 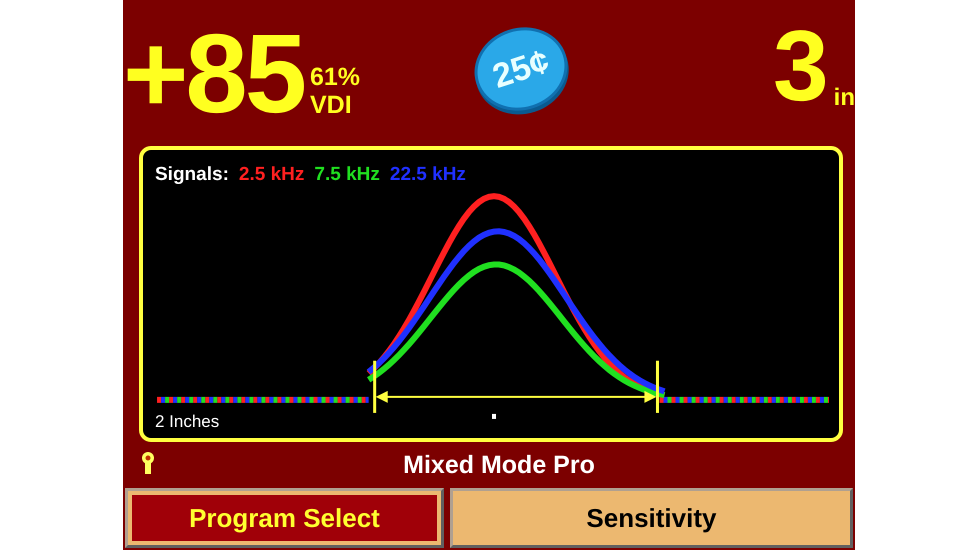 What do you see at coordinates (284, 518) in the screenshot?
I see `menu-button: Program Select` at bounding box center [284, 518].